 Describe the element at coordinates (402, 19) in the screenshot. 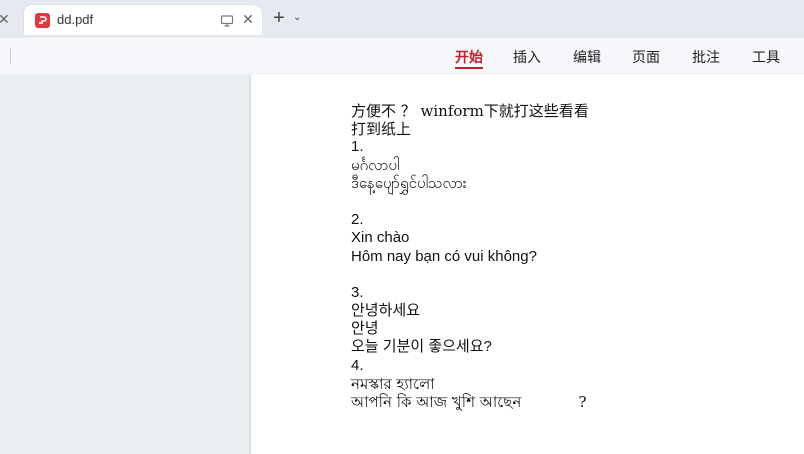

I see `tab-strip: ✕ dd.pdf ✕ + ⌄` at that location.